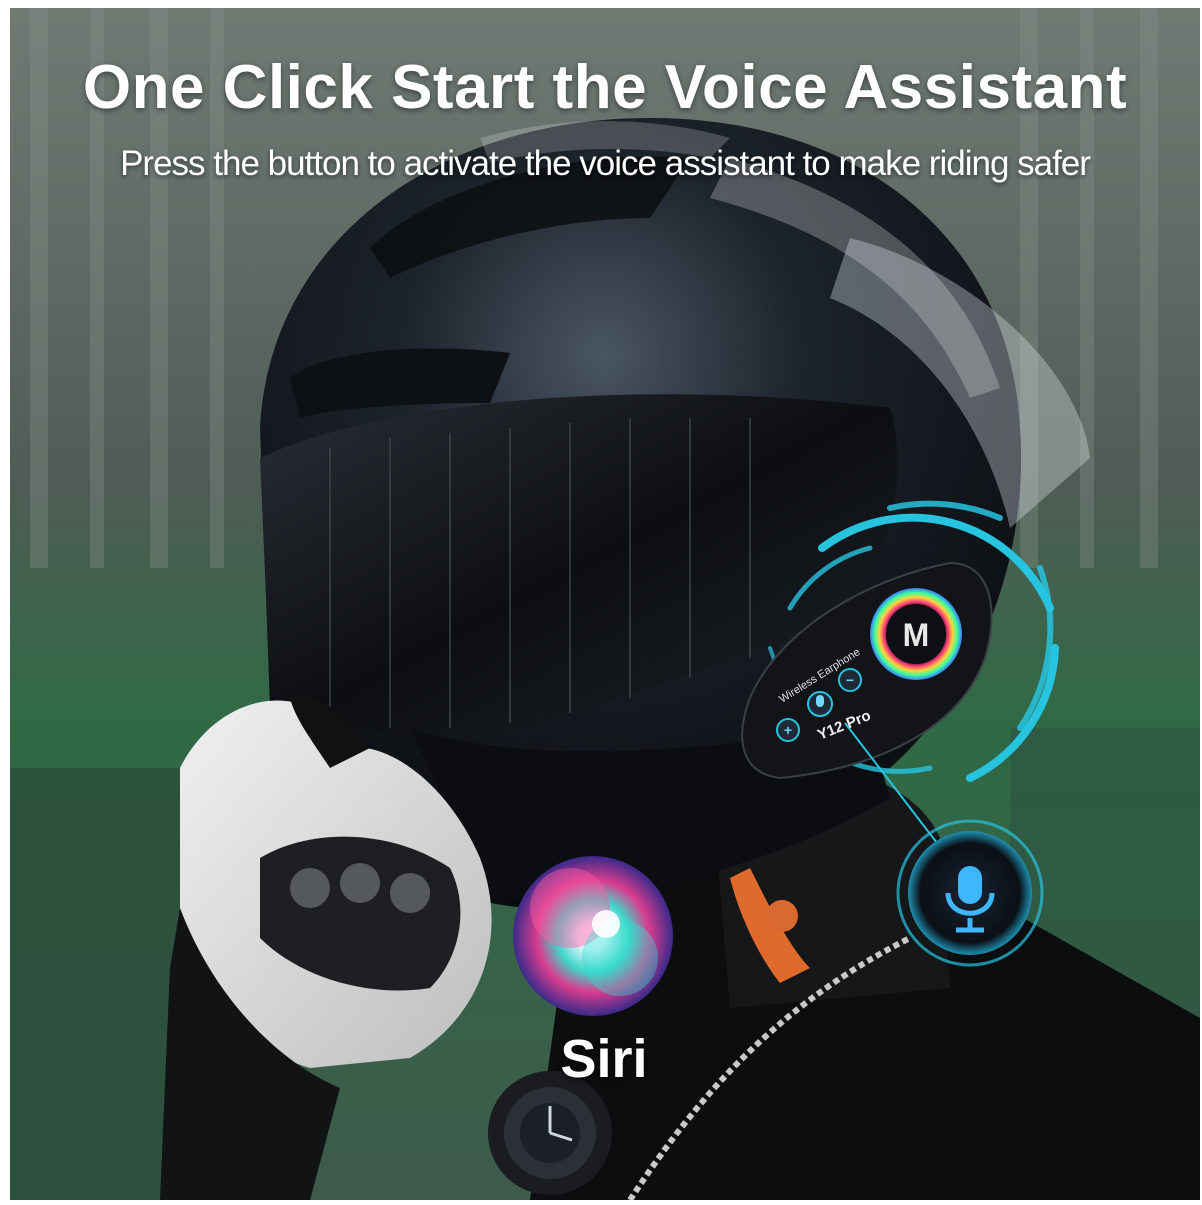 This screenshot has width=1202, height=1205. Describe the element at coordinates (916, 635) in the screenshot. I see `svg-text: M` at that location.